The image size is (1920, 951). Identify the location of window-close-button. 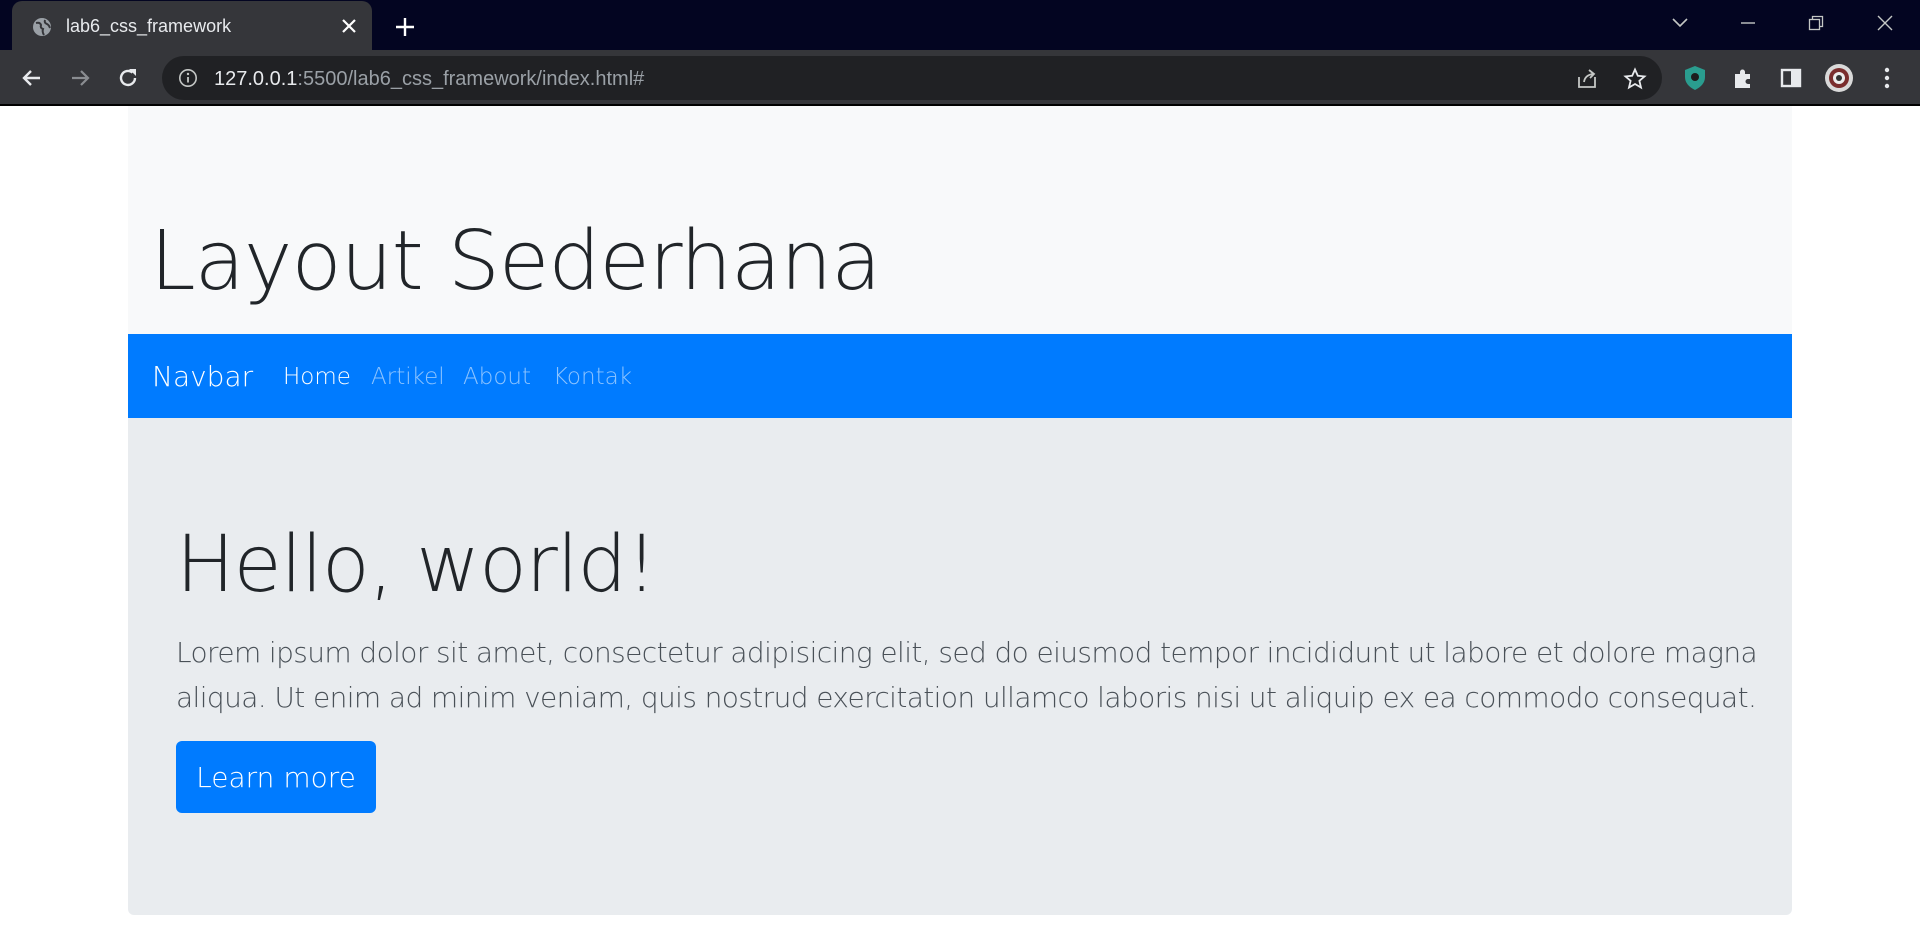
(1885, 23).